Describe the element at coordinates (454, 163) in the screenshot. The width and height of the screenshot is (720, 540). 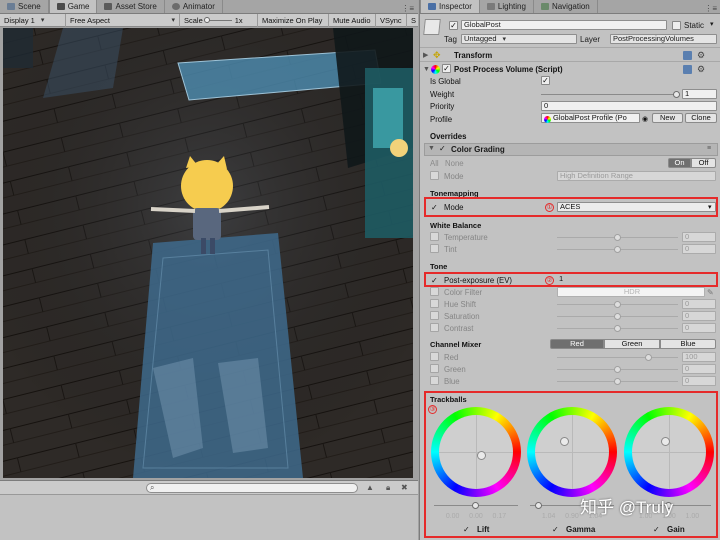
I see `none-button: None` at that location.